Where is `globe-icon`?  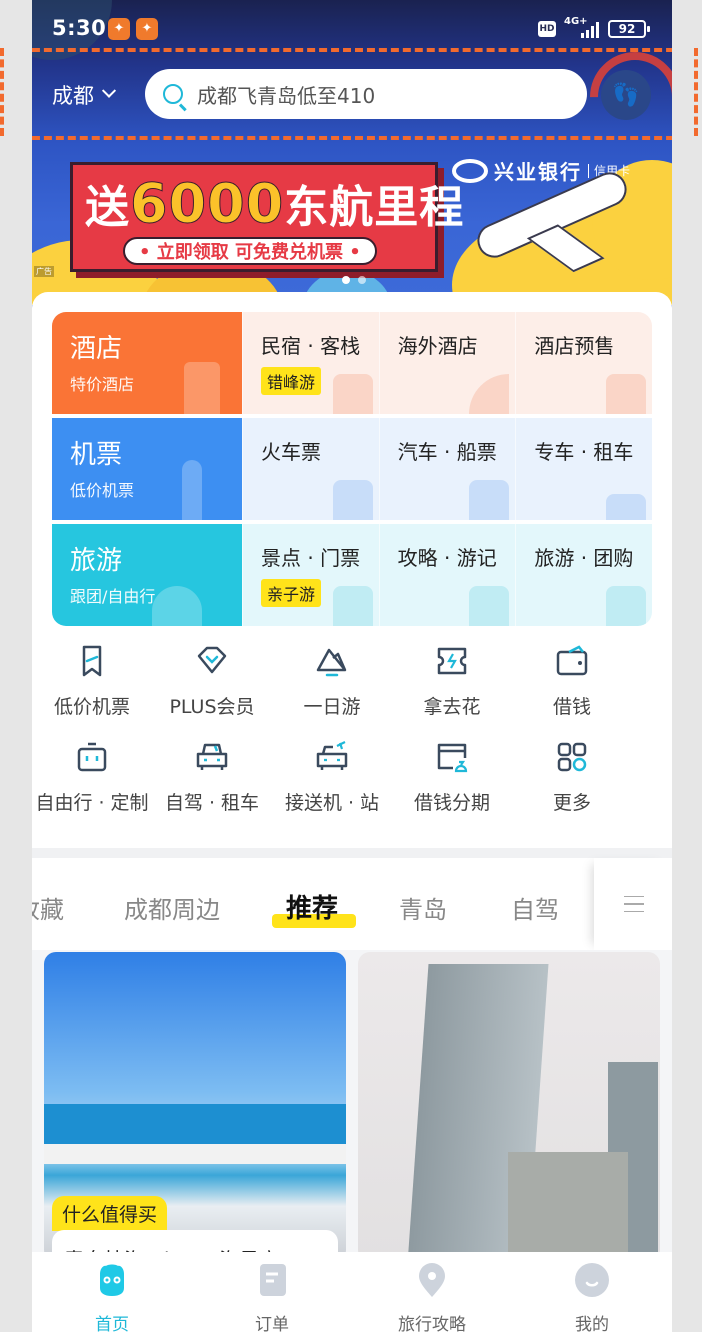 globe-icon is located at coordinates (489, 394).